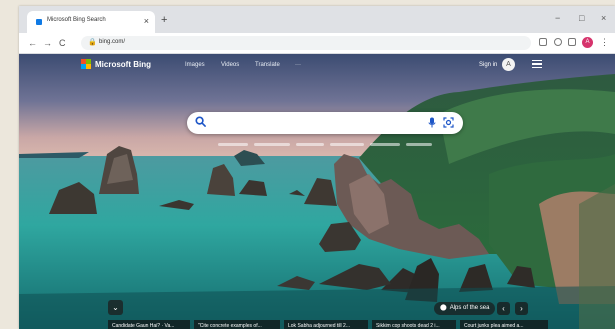 The image size is (615, 329). I want to click on tab-strip: Microsoft Bing Search × + − □ ×, so click(317, 19).